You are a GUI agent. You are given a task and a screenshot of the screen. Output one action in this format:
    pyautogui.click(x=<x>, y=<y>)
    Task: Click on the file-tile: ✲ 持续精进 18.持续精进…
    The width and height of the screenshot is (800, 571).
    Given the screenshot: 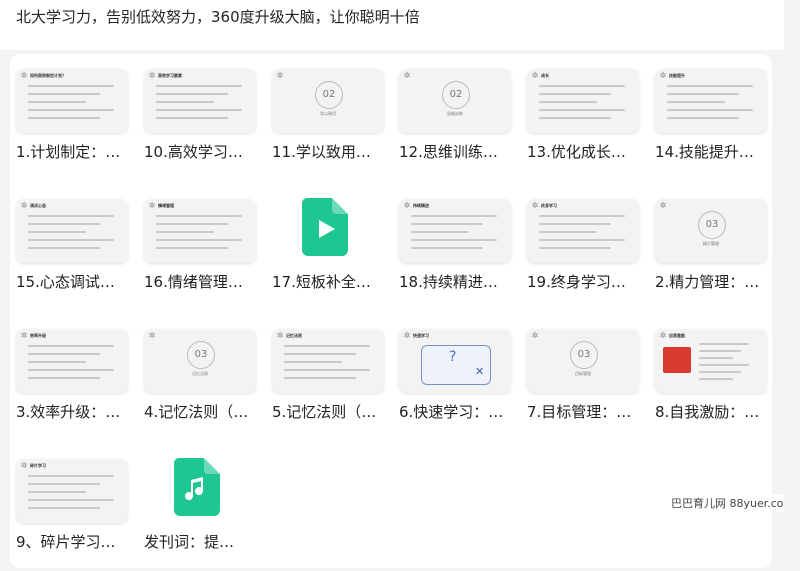 What is the action you would take?
    pyautogui.click(x=452, y=237)
    